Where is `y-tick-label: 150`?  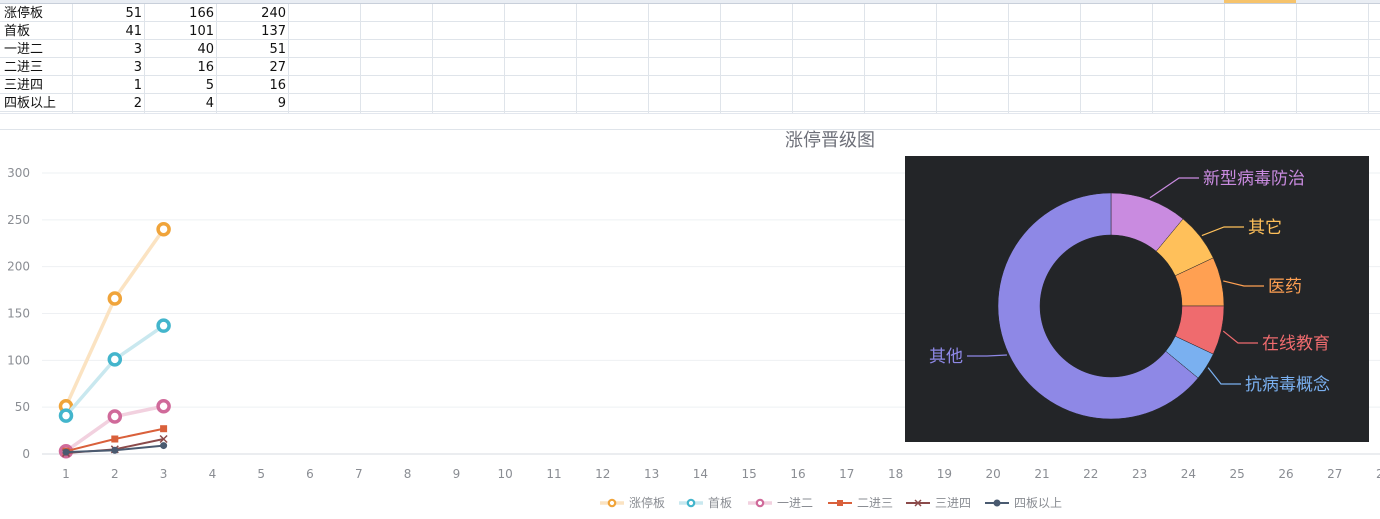 y-tick-label: 150 is located at coordinates (18, 314).